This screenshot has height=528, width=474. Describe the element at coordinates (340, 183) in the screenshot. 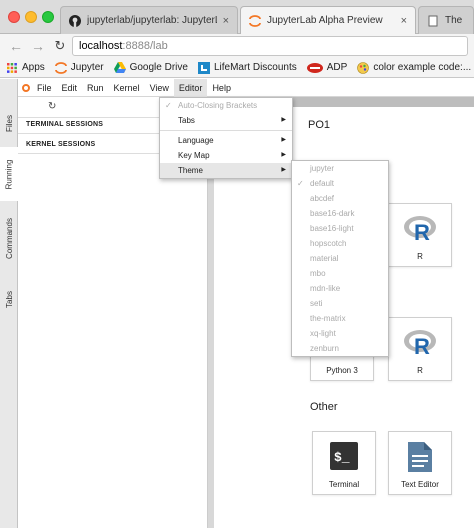

I see `theme-option-default: ✓ default` at that location.